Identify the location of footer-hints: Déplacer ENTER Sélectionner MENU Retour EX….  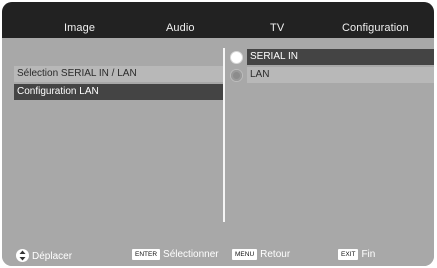
(218, 254).